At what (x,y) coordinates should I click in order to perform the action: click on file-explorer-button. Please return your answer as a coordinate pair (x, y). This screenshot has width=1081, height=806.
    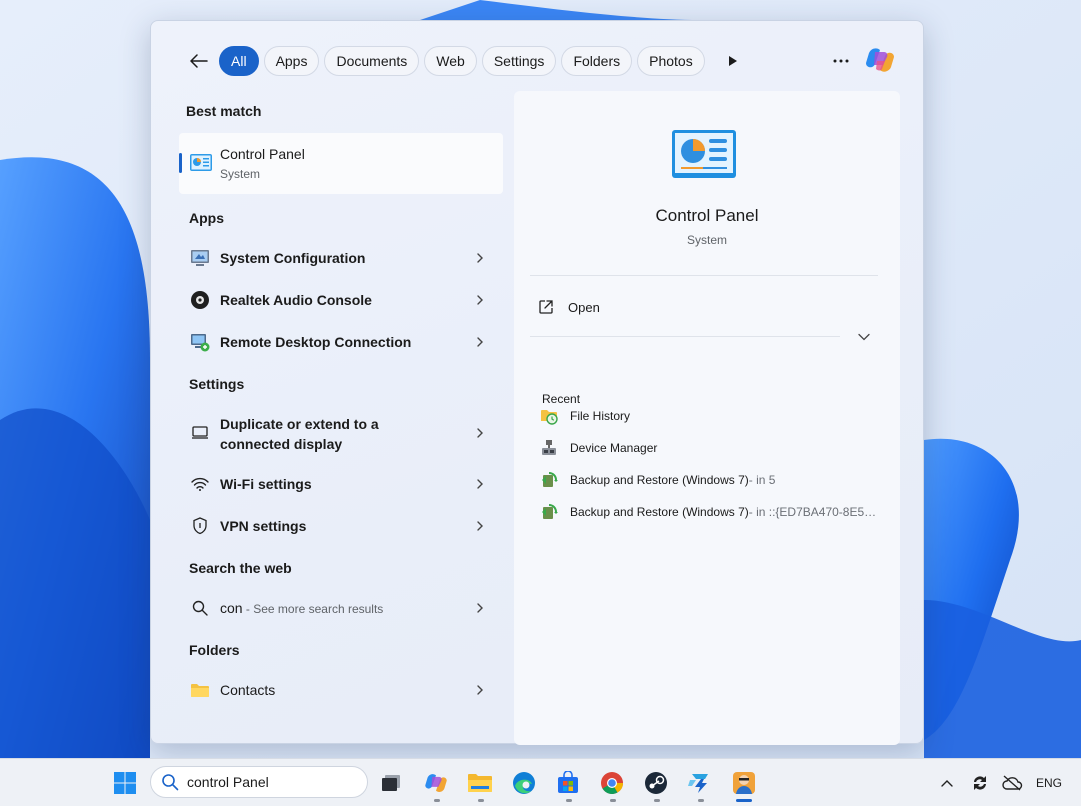
    Looking at the image, I should click on (480, 783).